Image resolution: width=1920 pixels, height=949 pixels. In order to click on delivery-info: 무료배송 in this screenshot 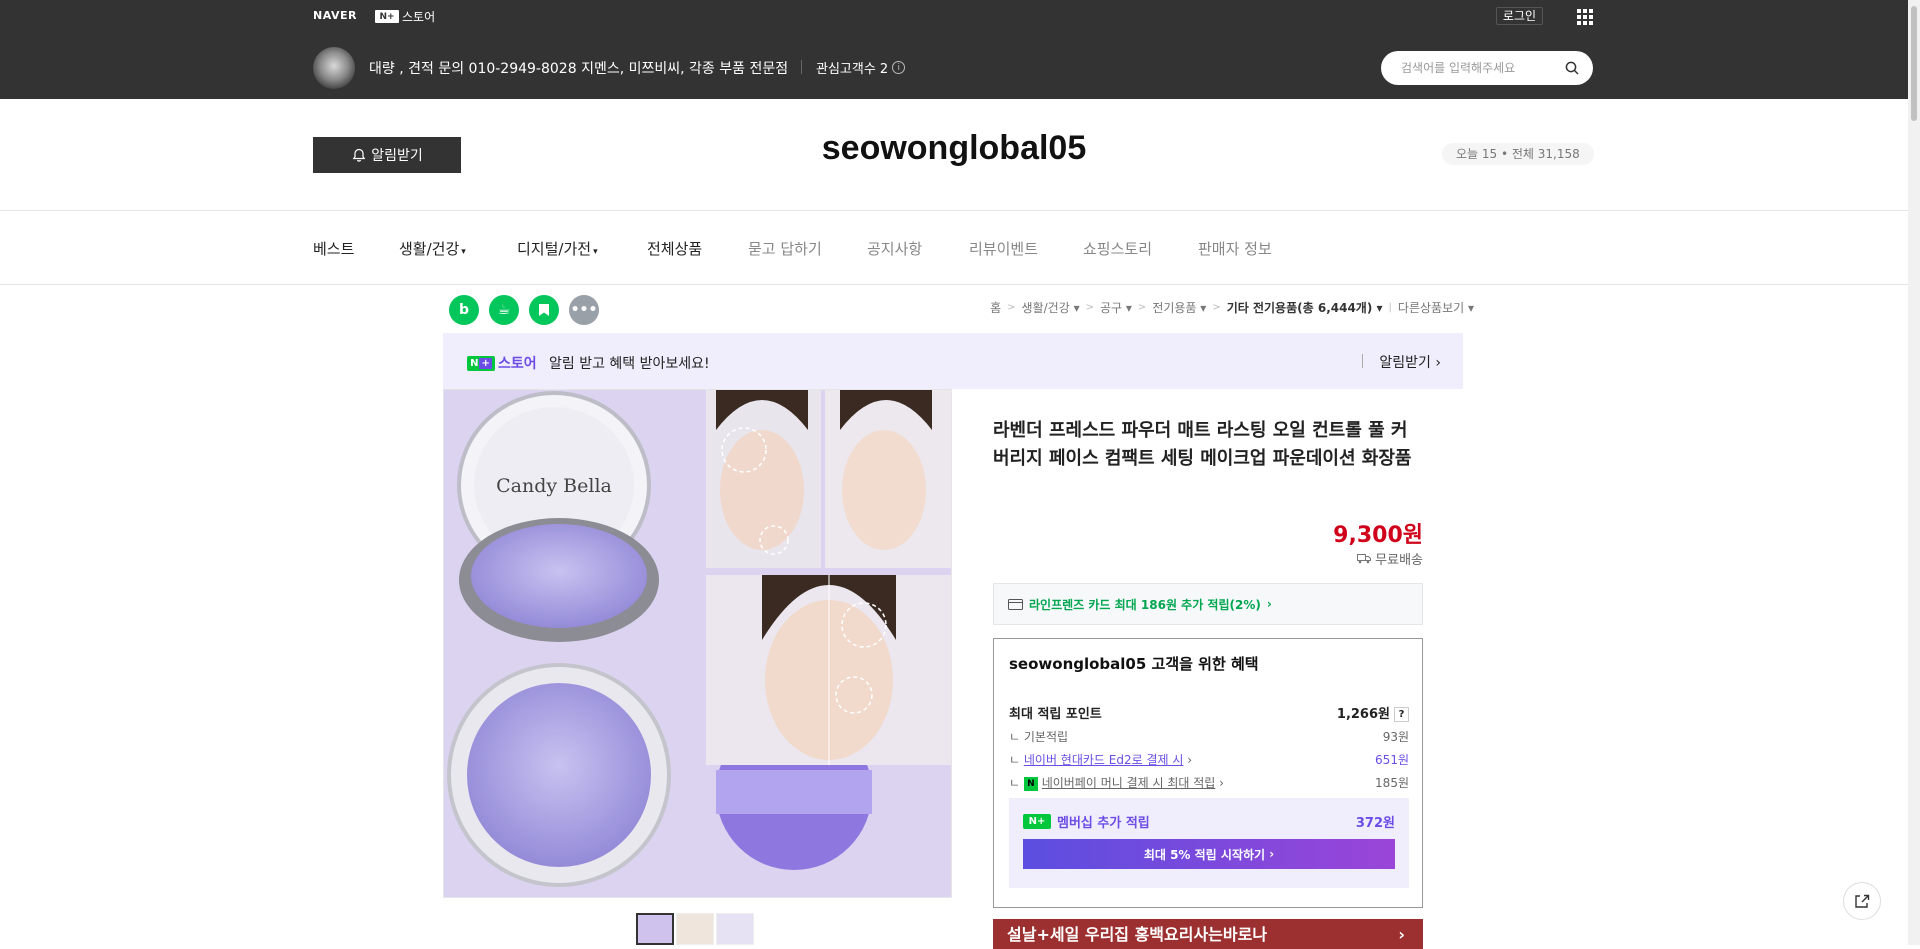, I will do `click(1390, 558)`.